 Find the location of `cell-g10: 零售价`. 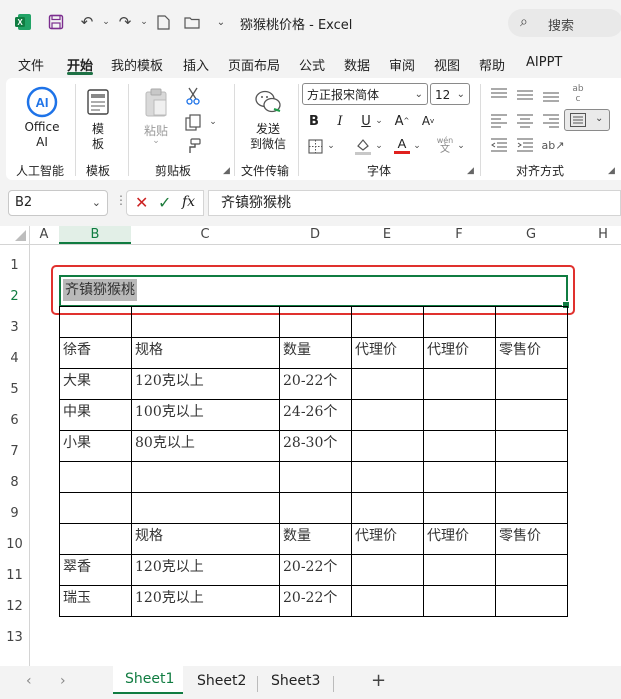

cell-g10: 零售价 is located at coordinates (518, 536).